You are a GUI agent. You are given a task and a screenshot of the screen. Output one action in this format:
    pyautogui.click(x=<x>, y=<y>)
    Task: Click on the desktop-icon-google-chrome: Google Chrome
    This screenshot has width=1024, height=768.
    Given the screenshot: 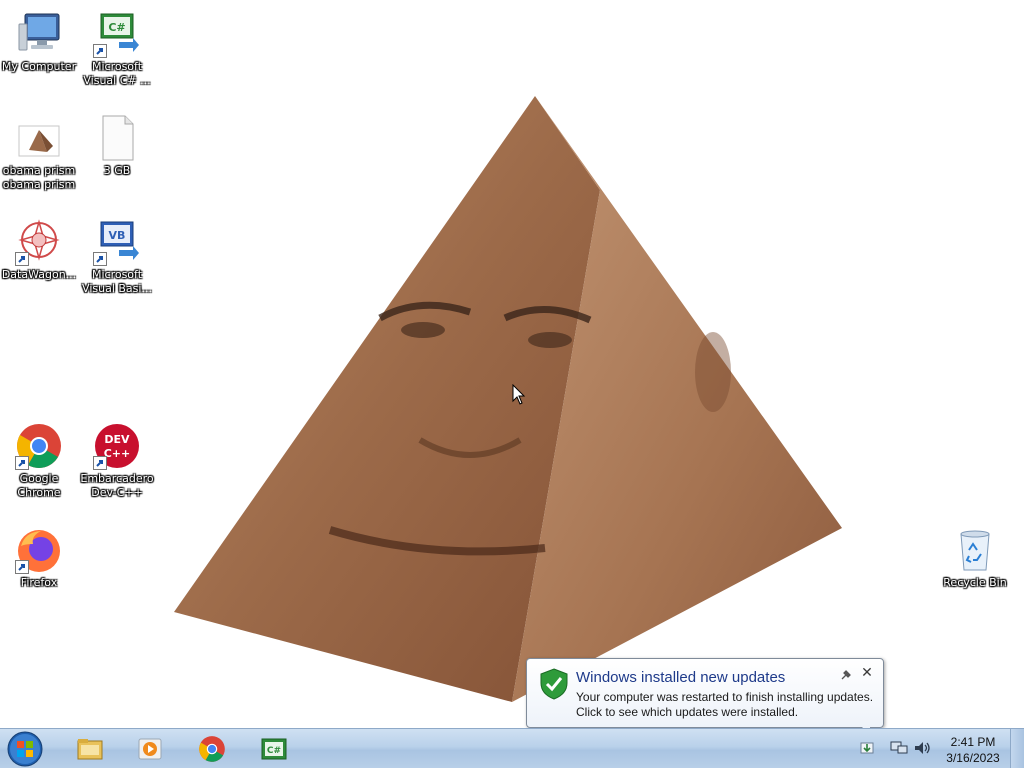 What is the action you would take?
    pyautogui.click(x=39, y=461)
    